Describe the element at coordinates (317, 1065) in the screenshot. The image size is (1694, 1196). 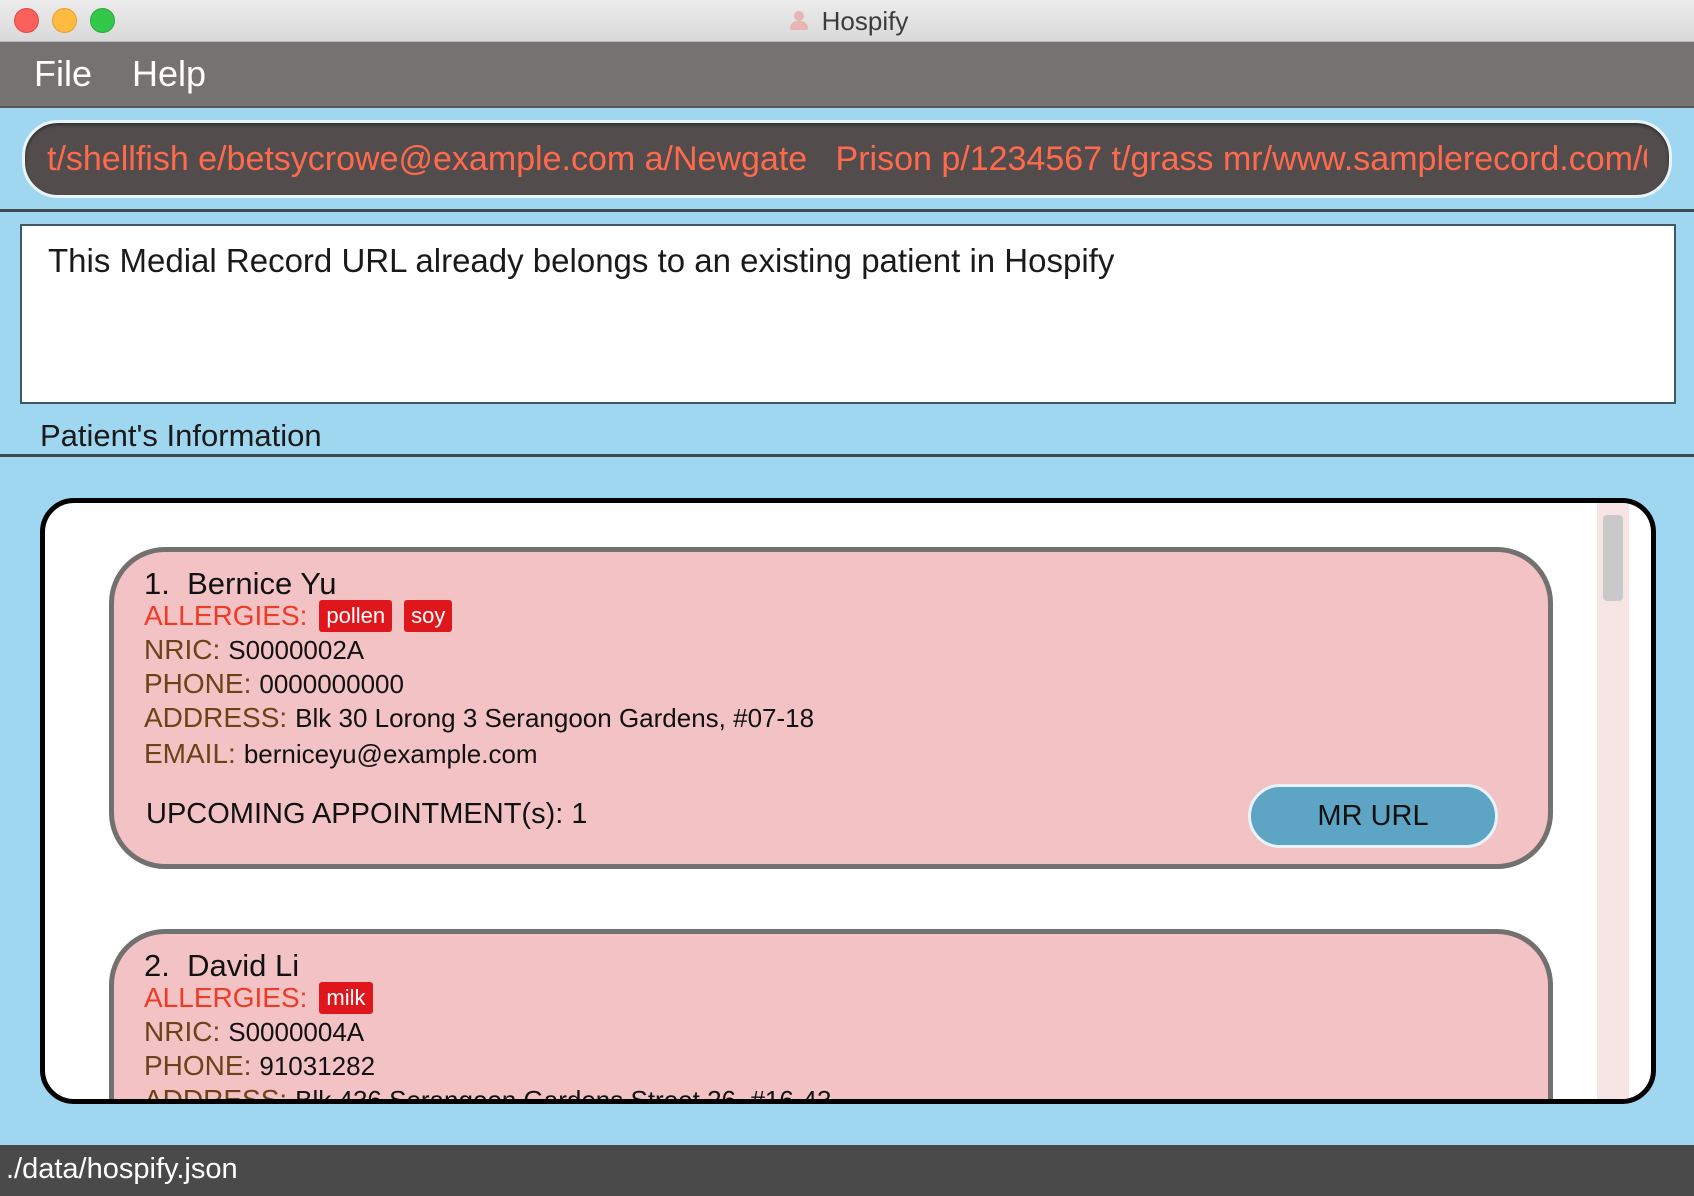
I see `phone-value: 91031282` at that location.